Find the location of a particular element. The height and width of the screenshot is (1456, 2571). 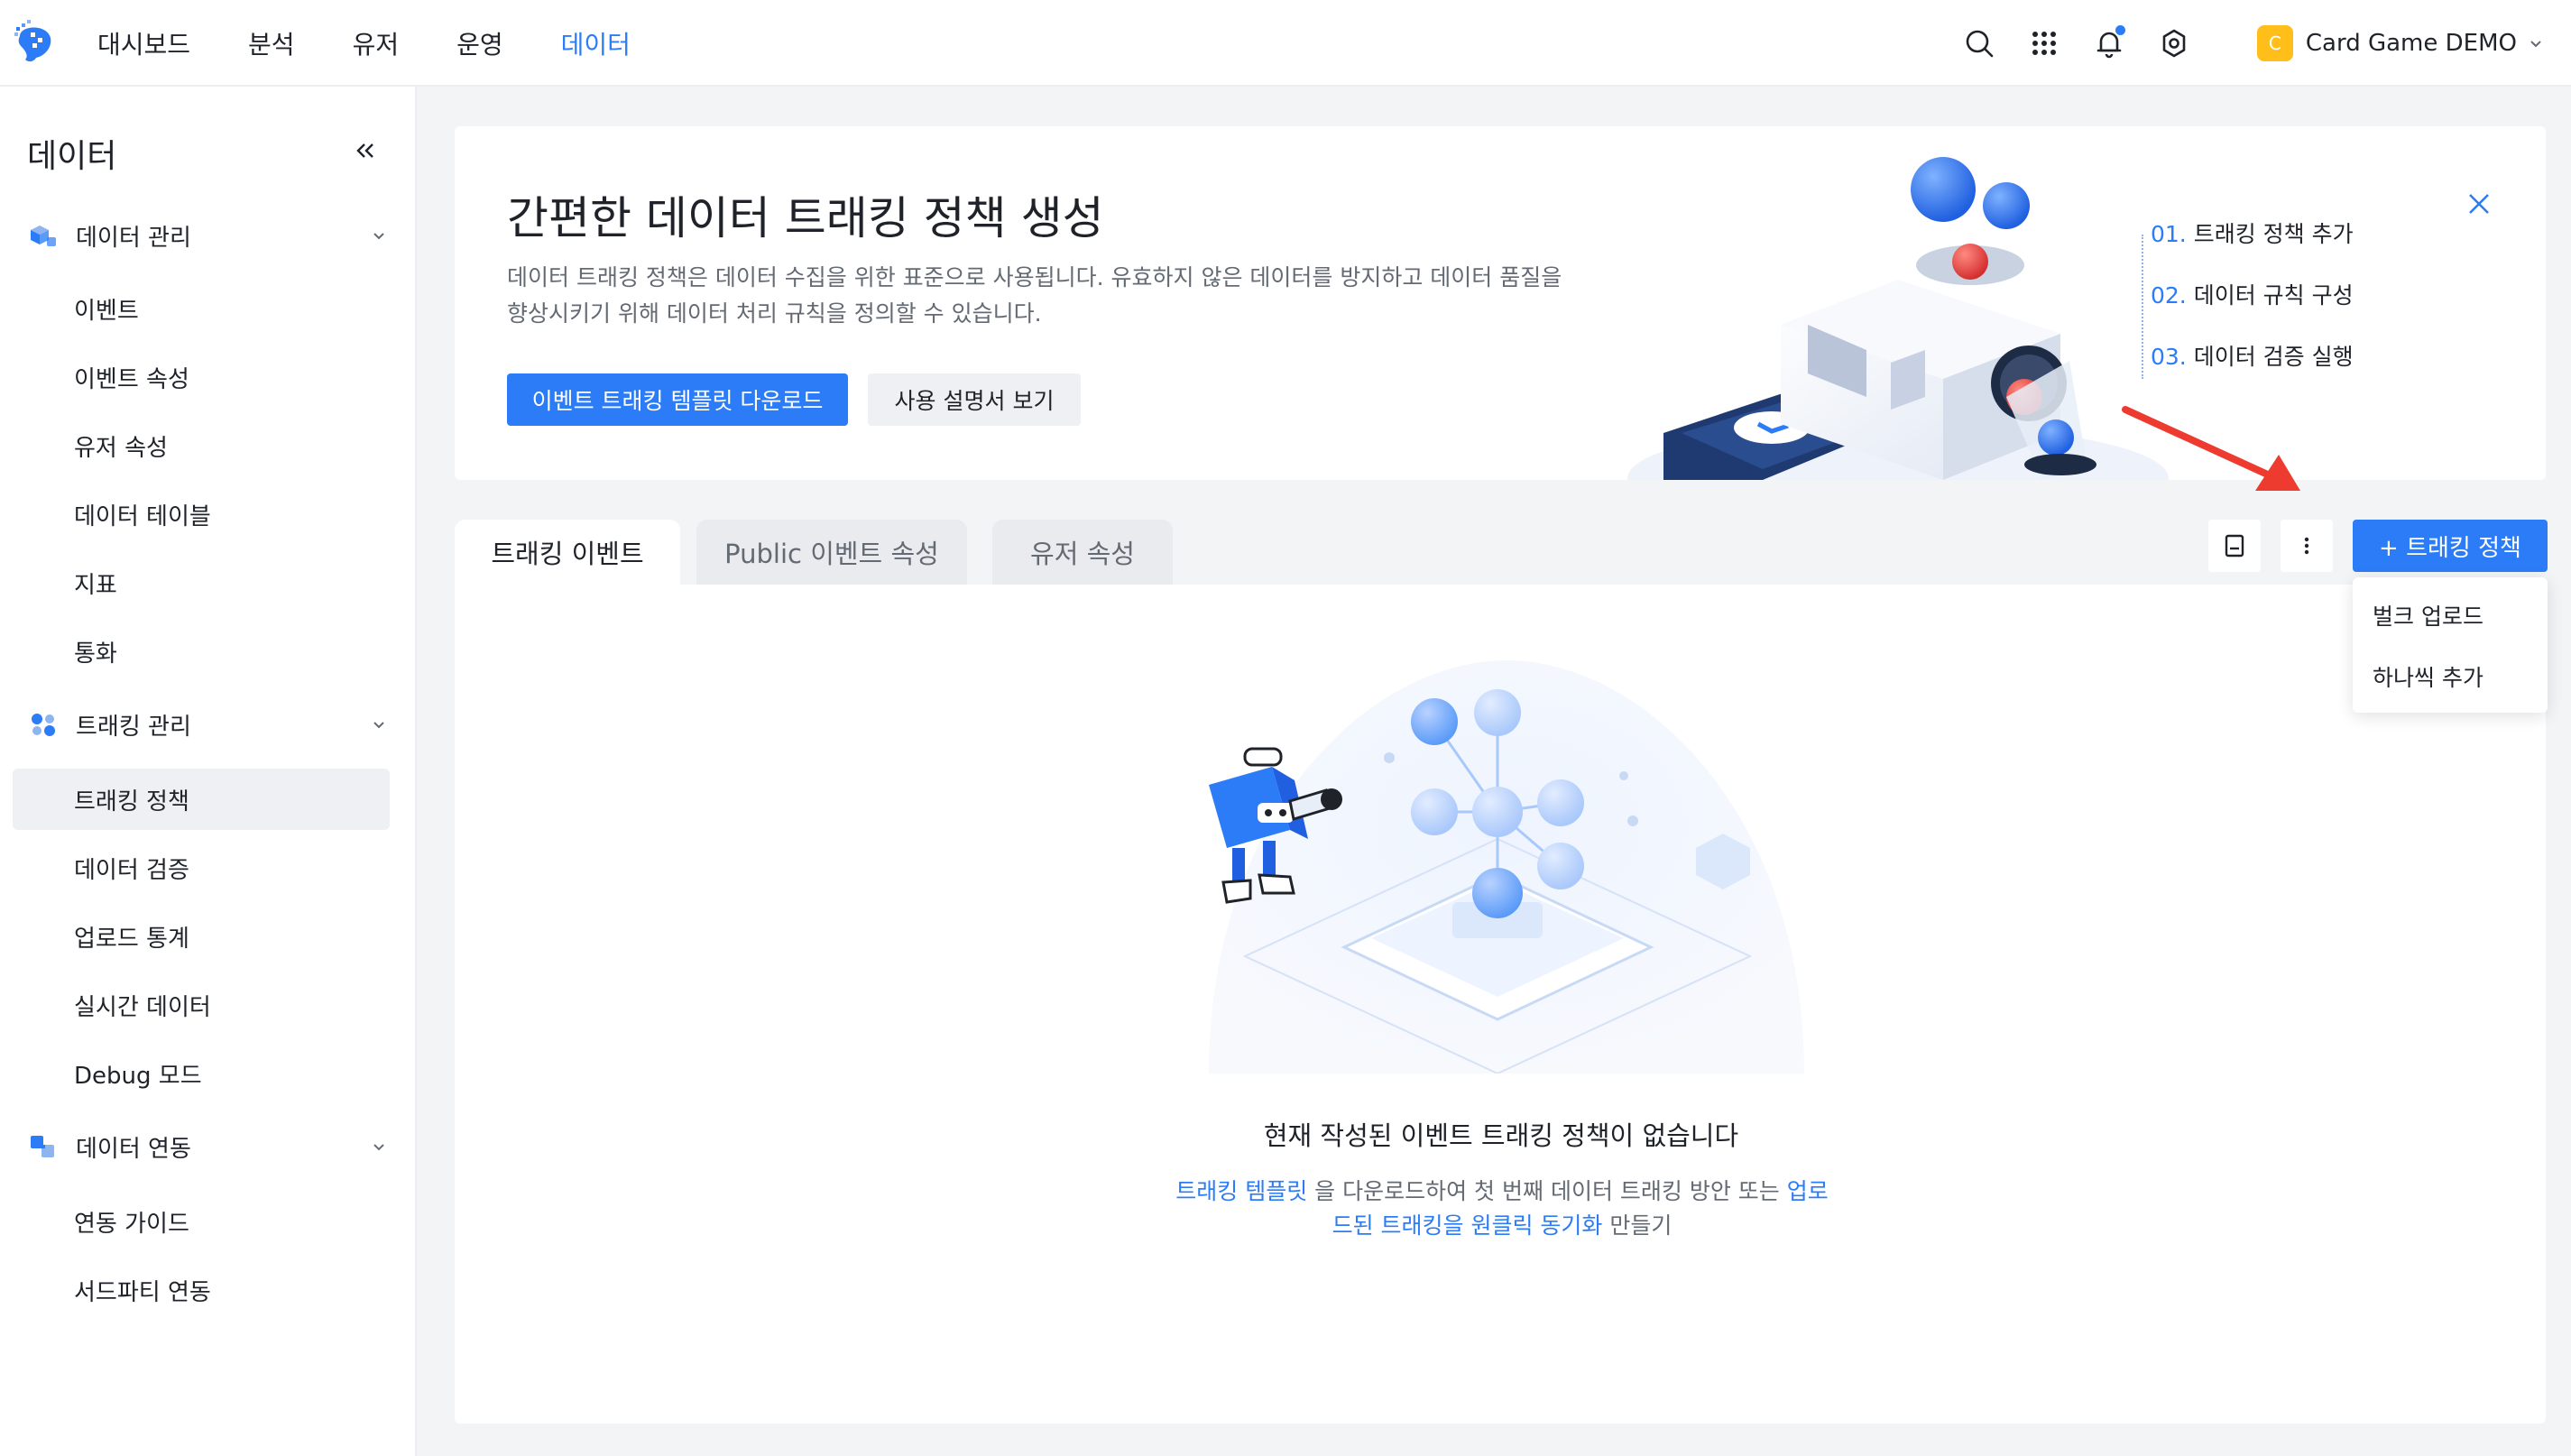

notifications-button is located at coordinates (2109, 43).